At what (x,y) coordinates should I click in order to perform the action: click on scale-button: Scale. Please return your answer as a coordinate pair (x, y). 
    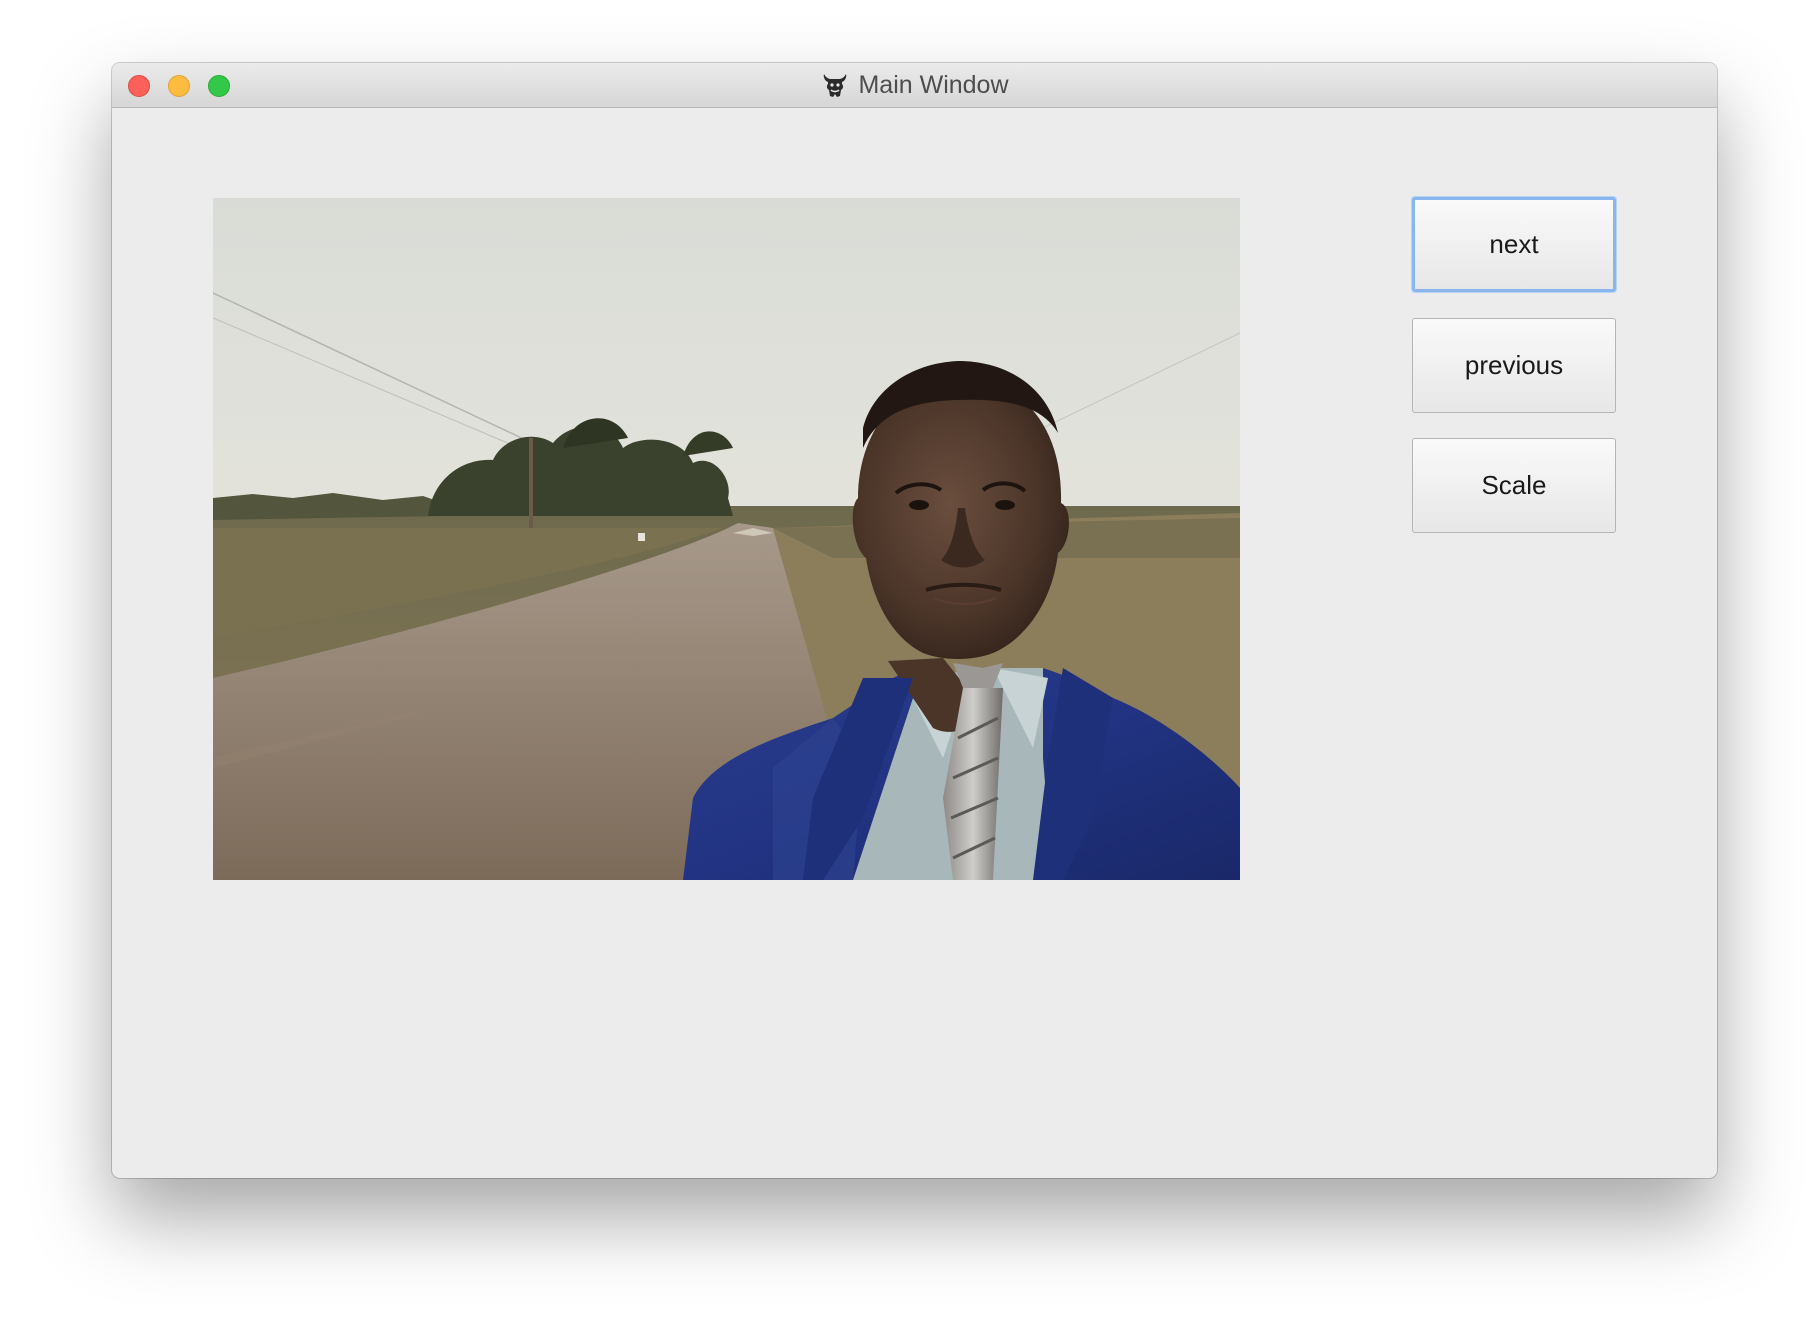
    Looking at the image, I should click on (1514, 485).